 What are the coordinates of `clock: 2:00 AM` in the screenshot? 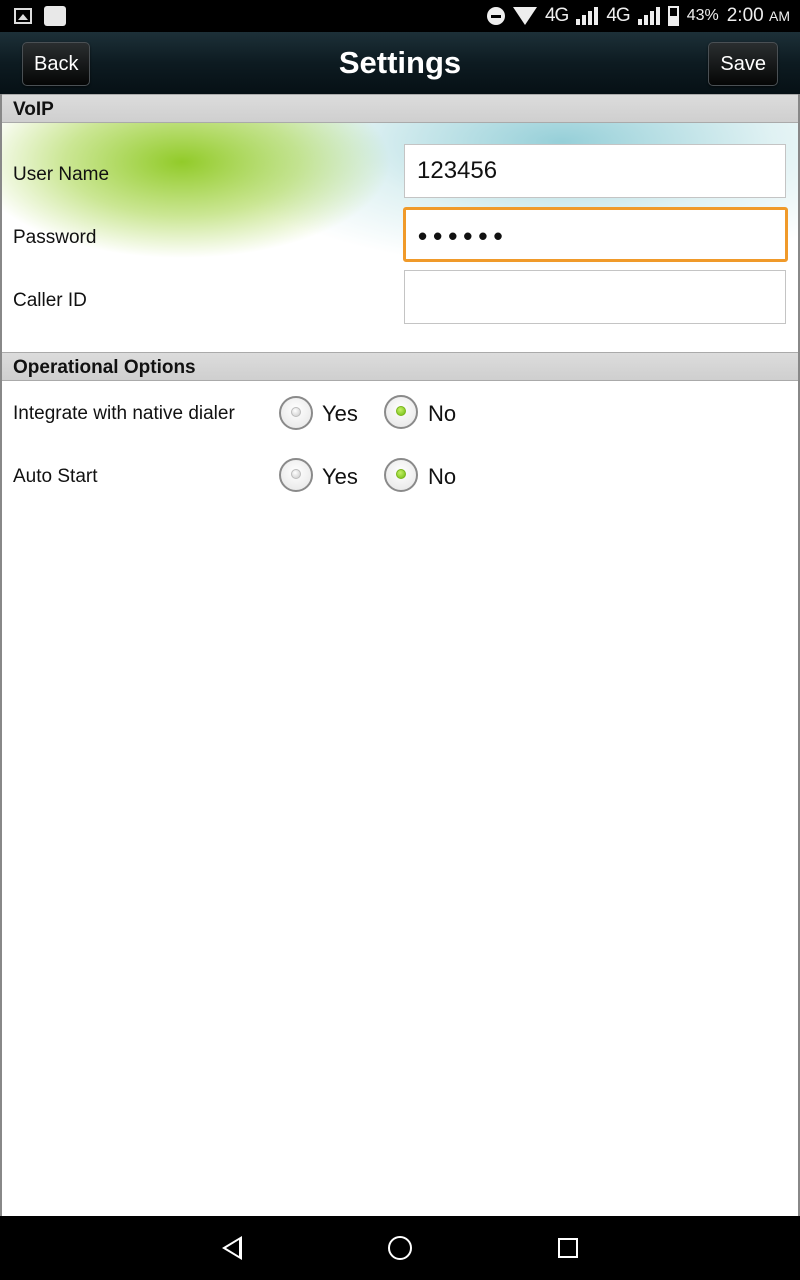 It's located at (758, 16).